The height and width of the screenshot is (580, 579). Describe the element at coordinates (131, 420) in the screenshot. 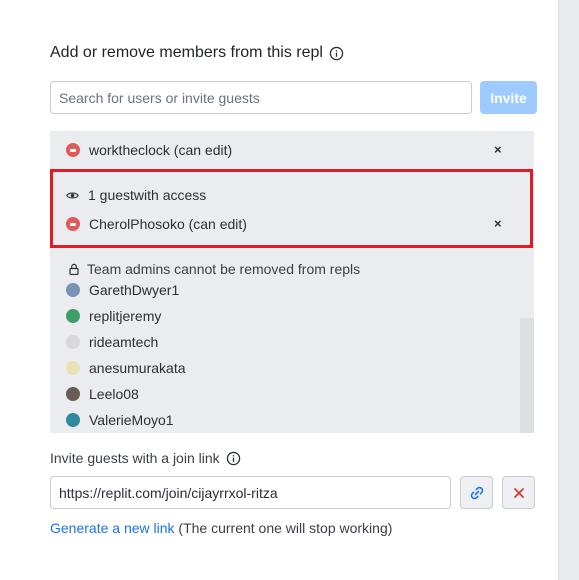

I see `team-member-name: ValerieMoyo1` at that location.